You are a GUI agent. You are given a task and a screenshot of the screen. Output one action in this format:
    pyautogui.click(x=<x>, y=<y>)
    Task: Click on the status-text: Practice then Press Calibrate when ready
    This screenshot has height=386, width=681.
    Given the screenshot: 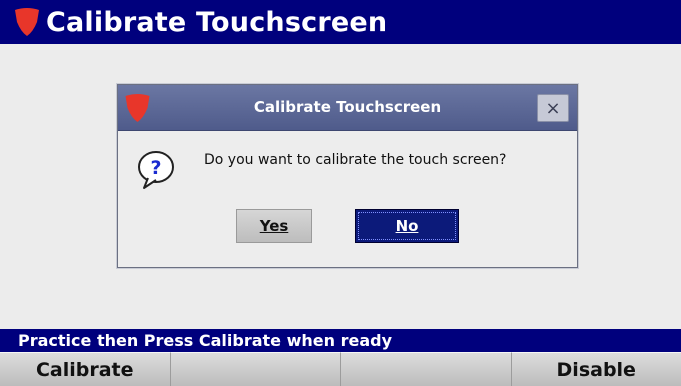 What is the action you would take?
    pyautogui.click(x=205, y=340)
    